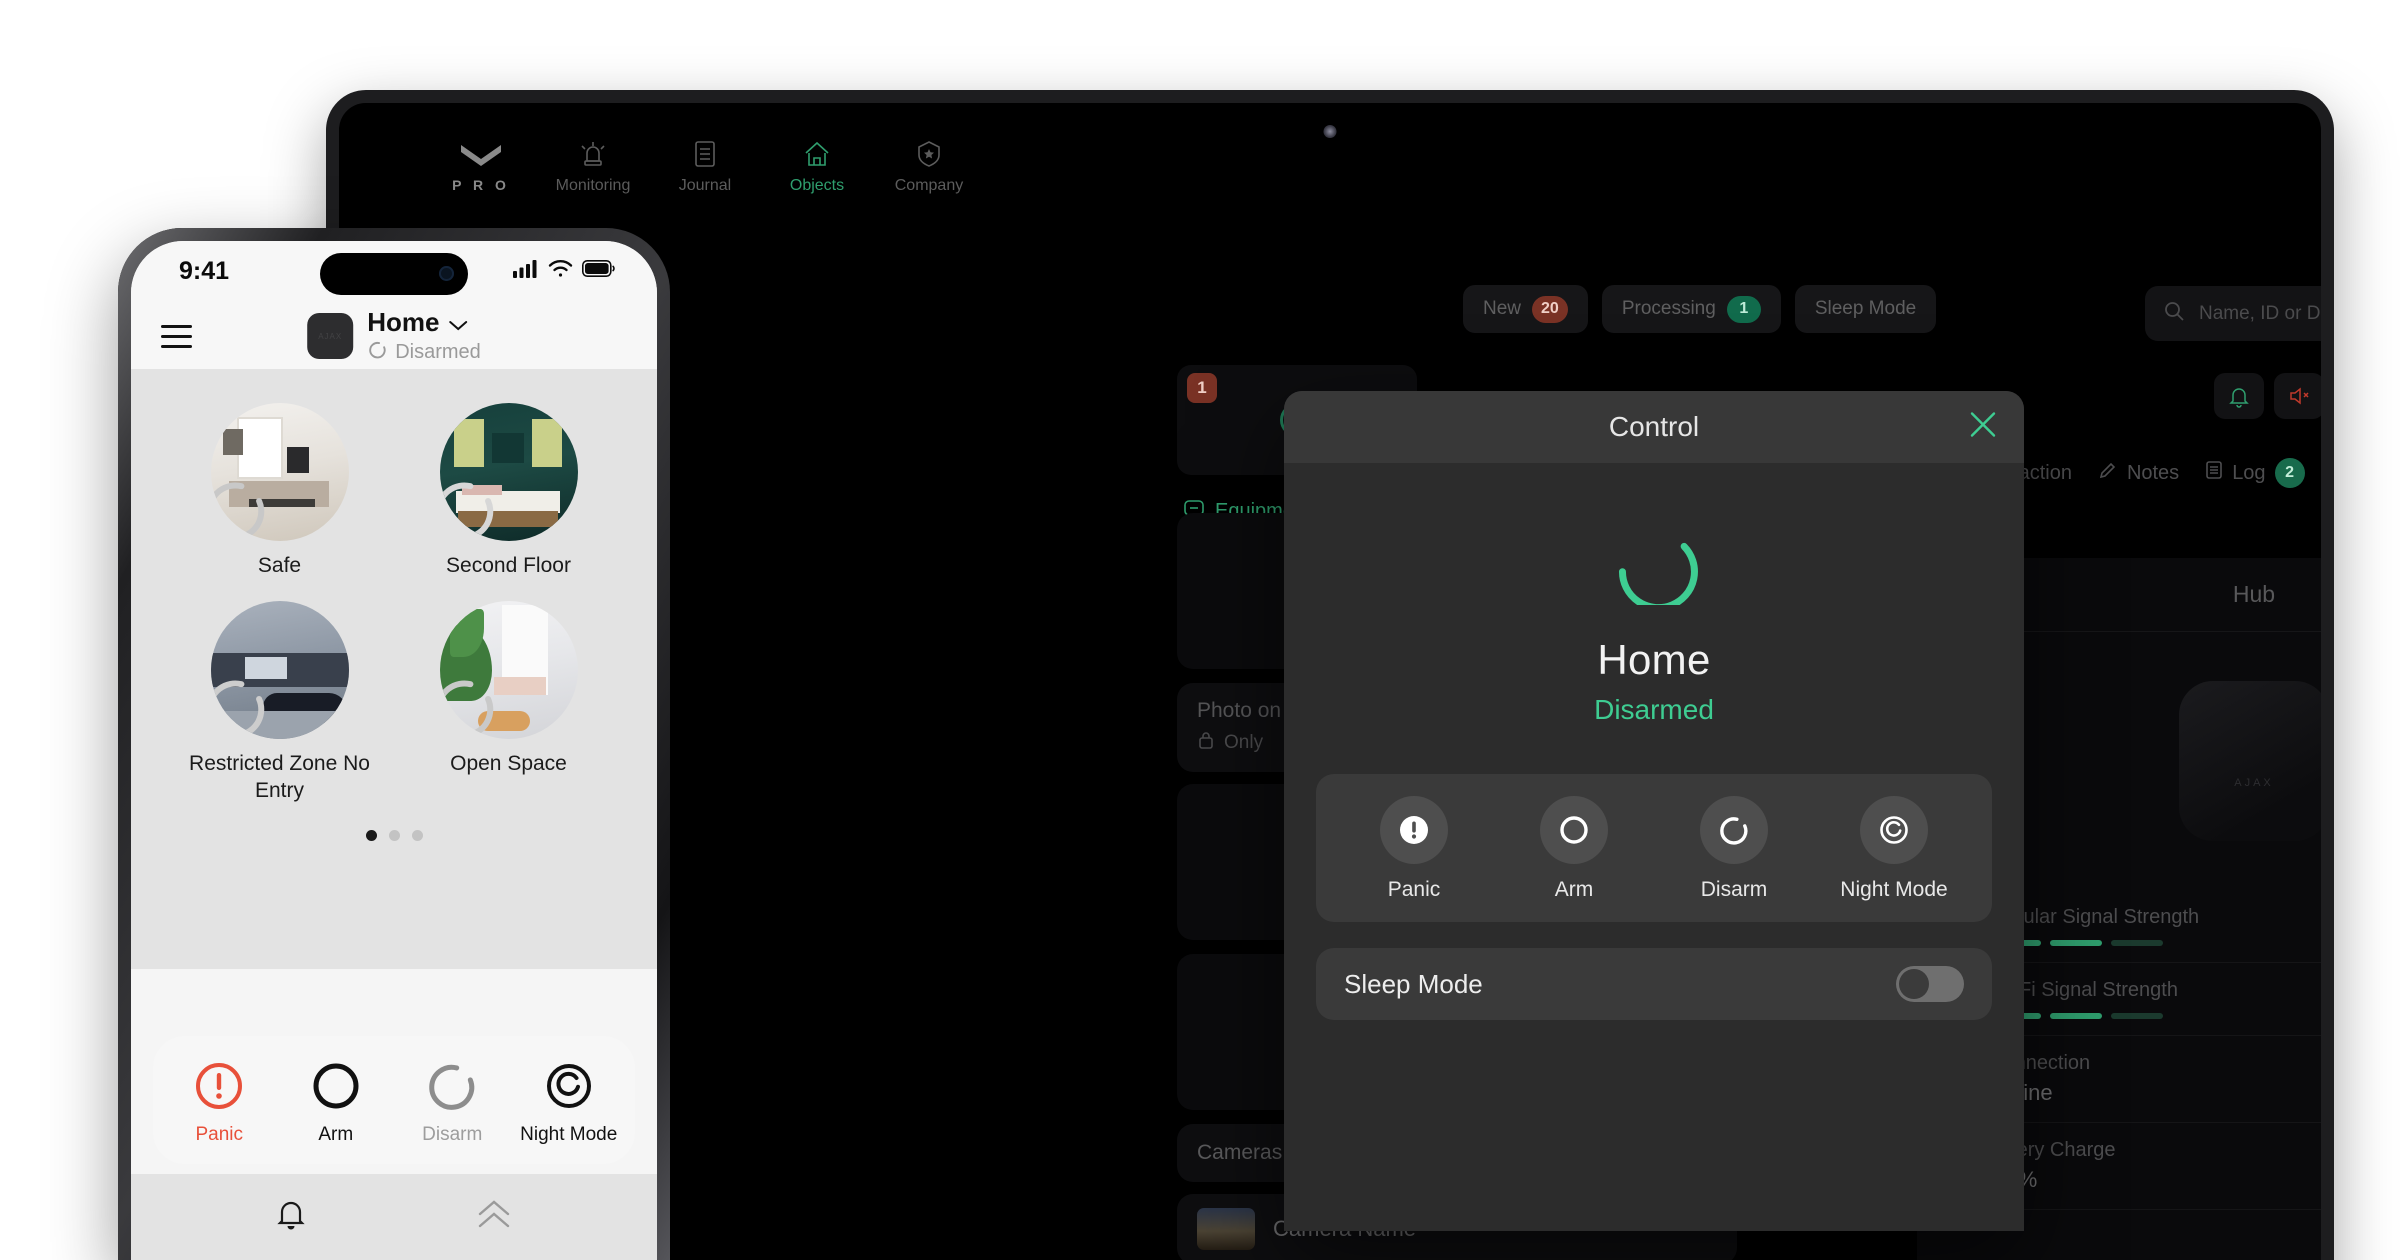 This screenshot has height=1260, width=2400. I want to click on house-icon, so click(817, 154).